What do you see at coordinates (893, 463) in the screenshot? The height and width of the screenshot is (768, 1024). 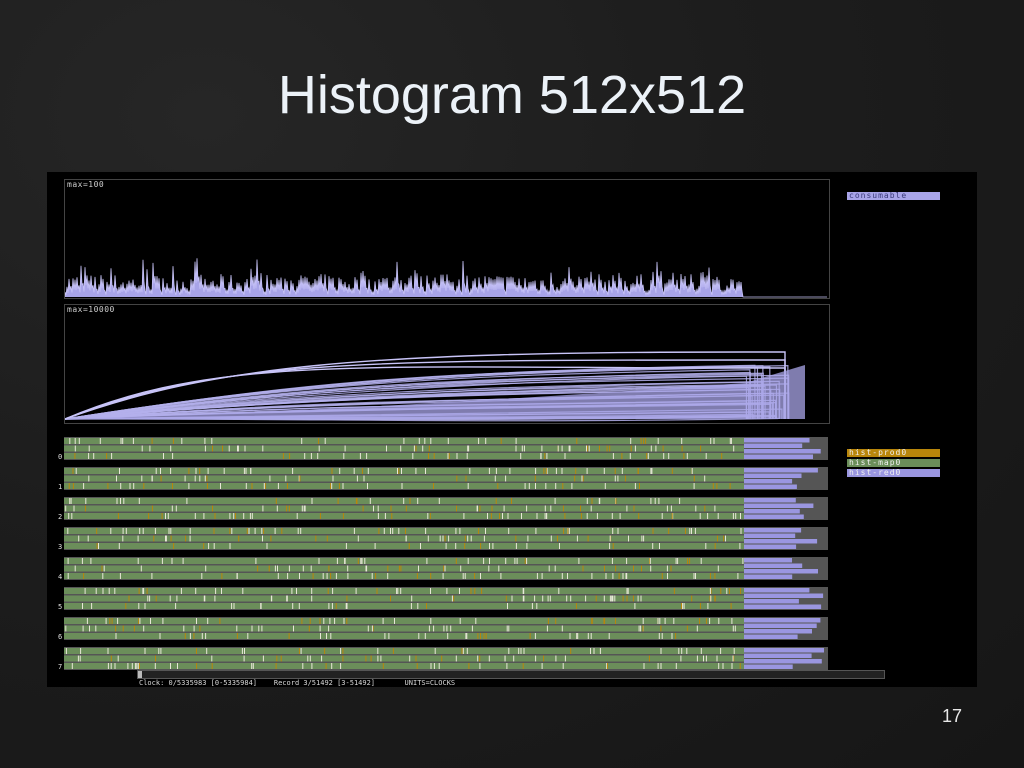 I see `legend-hist-map0: hist-map0` at bounding box center [893, 463].